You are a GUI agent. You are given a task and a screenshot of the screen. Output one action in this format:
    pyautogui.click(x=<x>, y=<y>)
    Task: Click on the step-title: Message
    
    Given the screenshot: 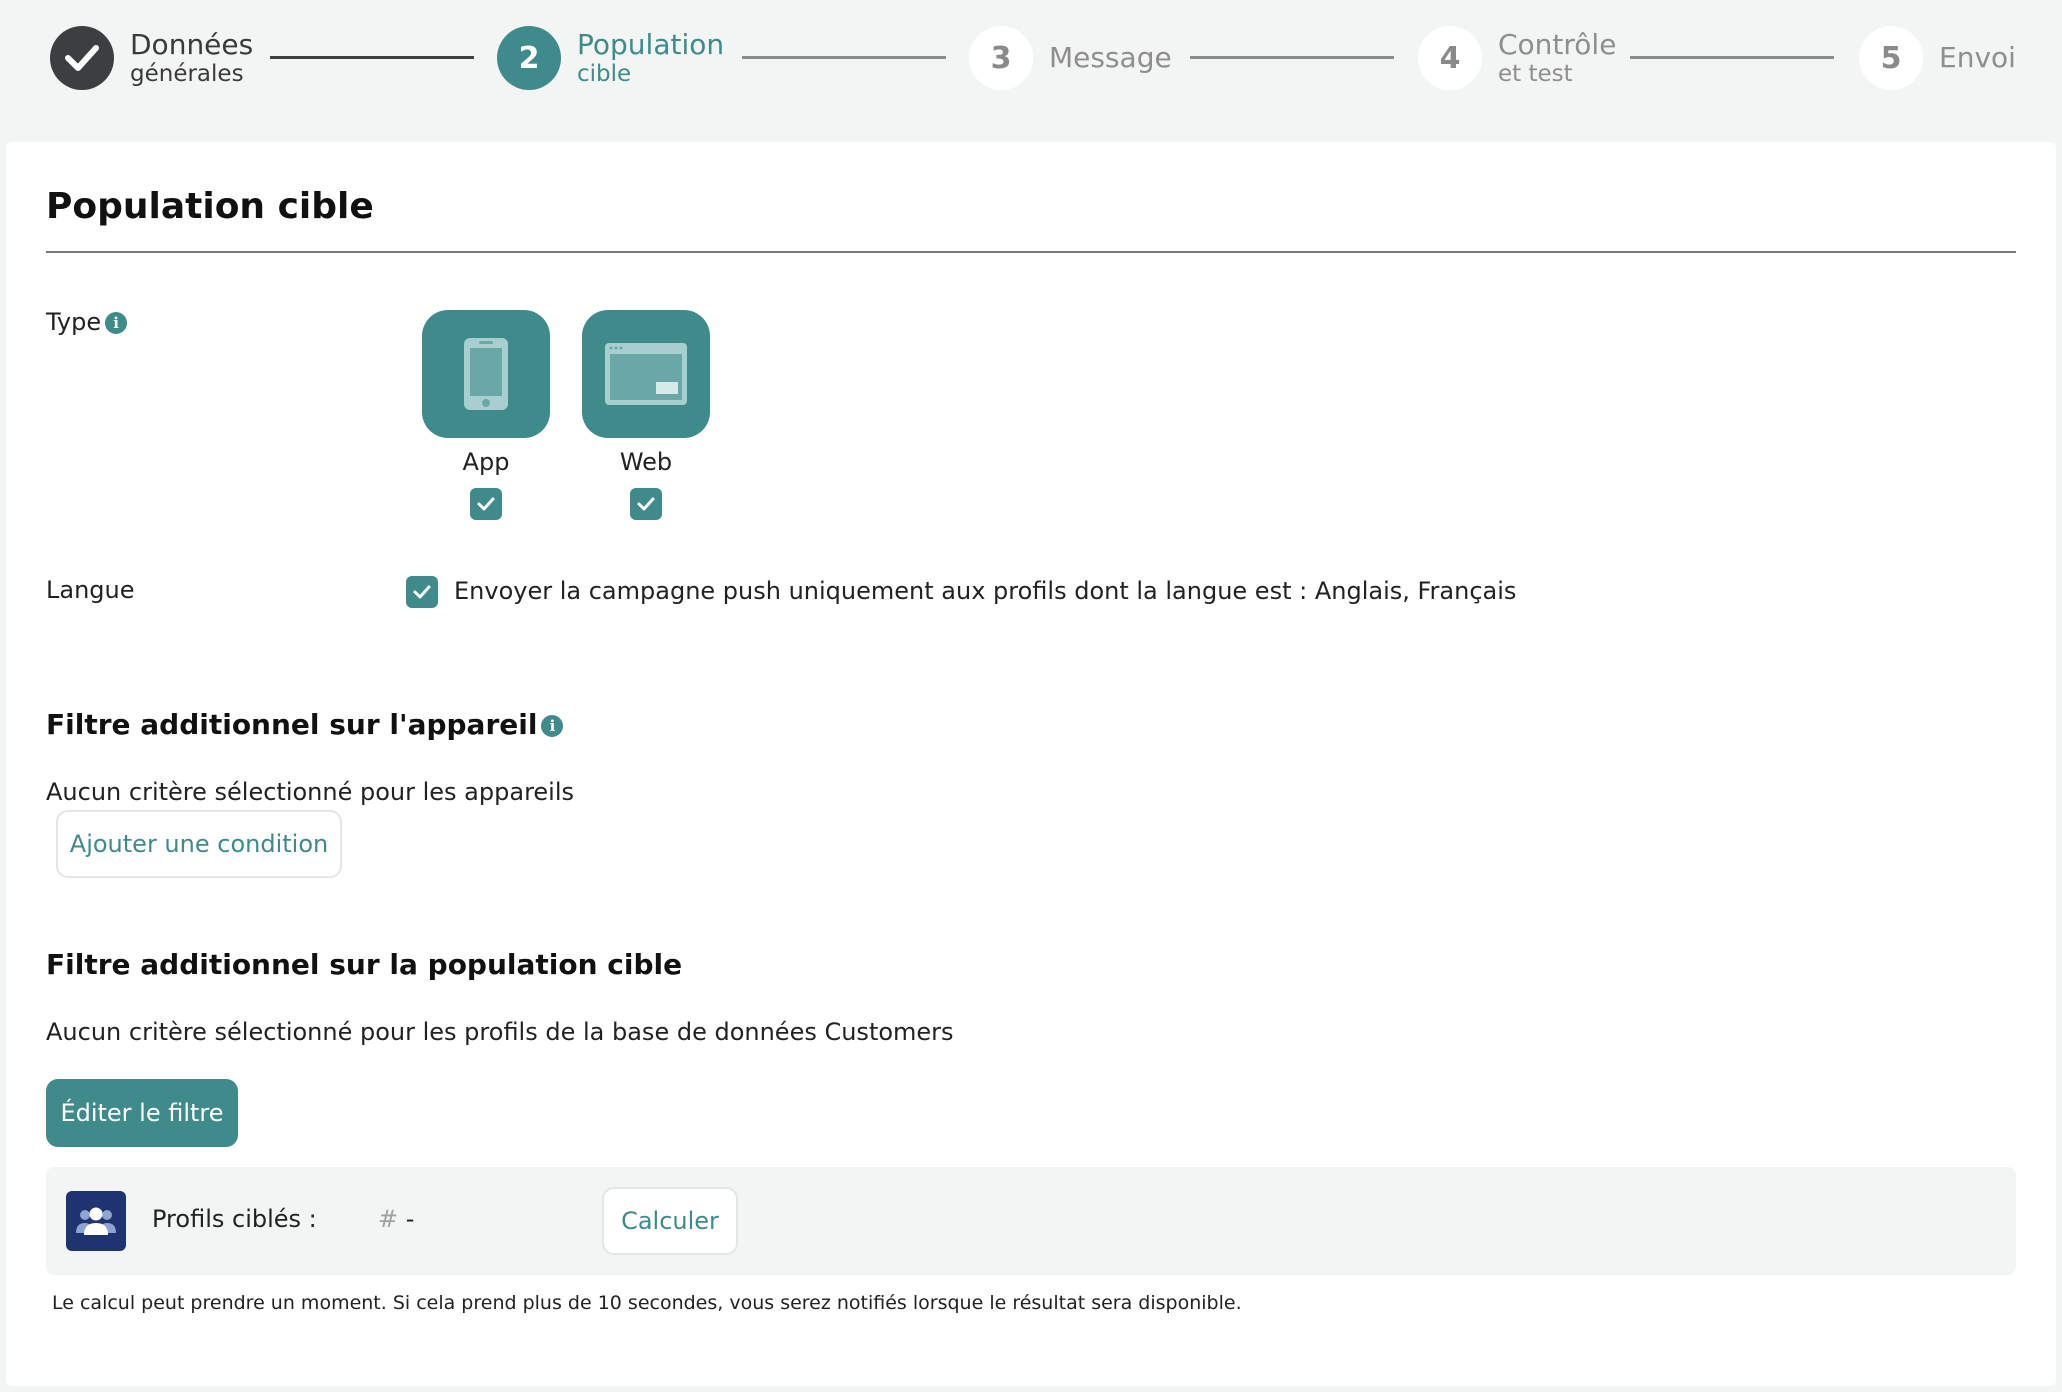 What is the action you would take?
    pyautogui.click(x=1110, y=57)
    